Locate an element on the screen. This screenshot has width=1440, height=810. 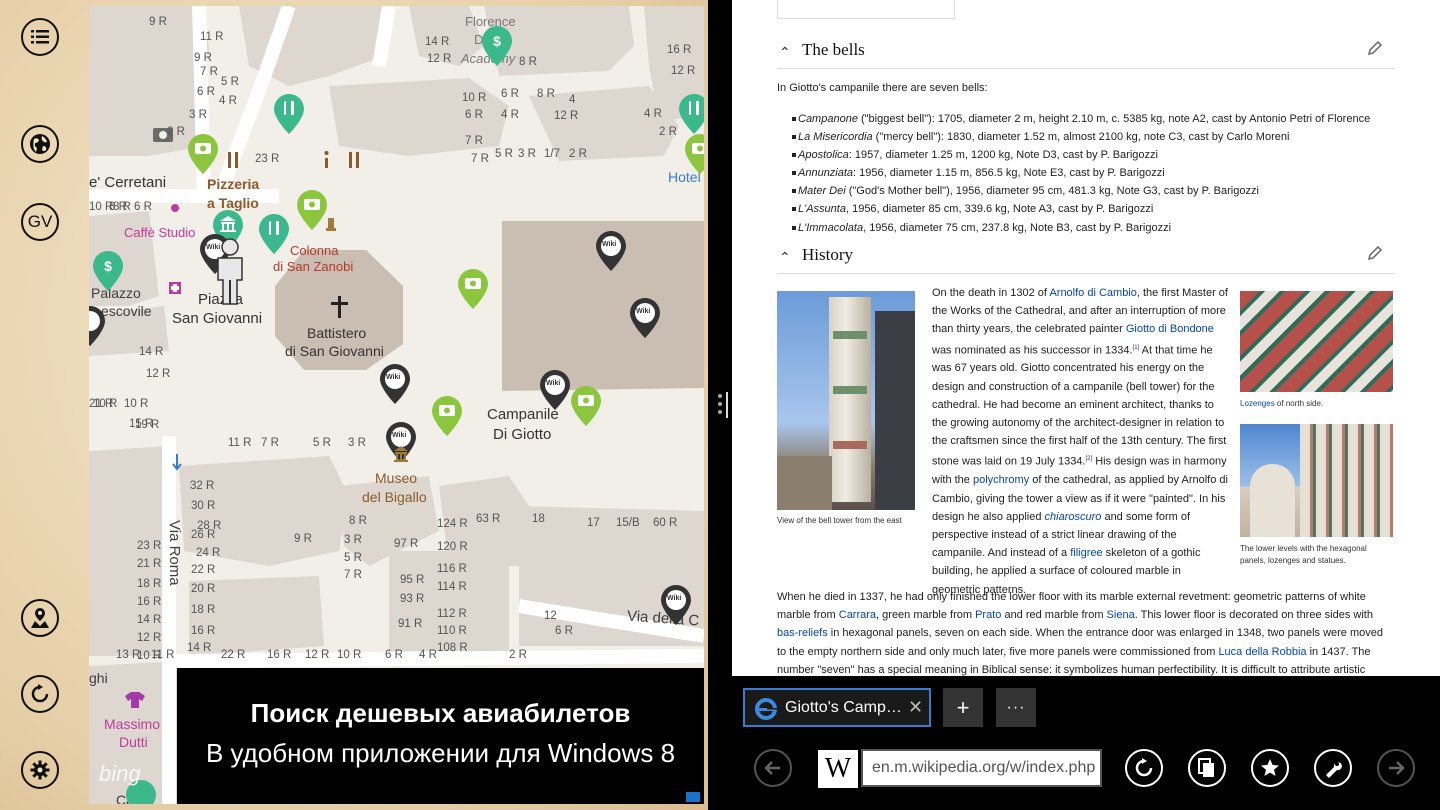
label-piazza-2: San Giovanni is located at coordinates (217, 318).